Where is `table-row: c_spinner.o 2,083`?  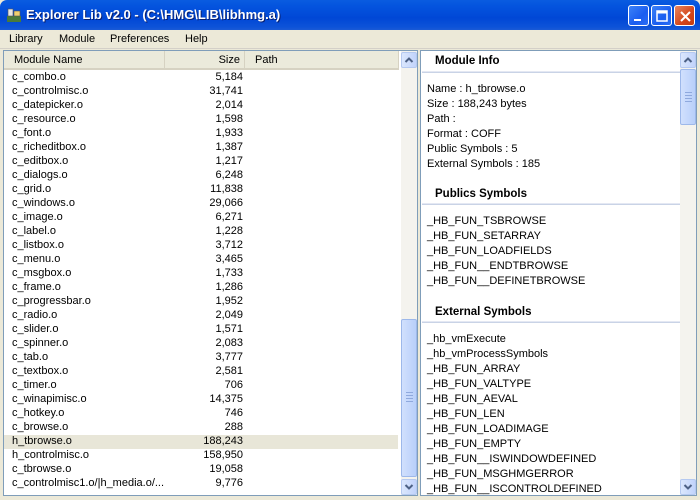 table-row: c_spinner.o 2,083 is located at coordinates (201, 344).